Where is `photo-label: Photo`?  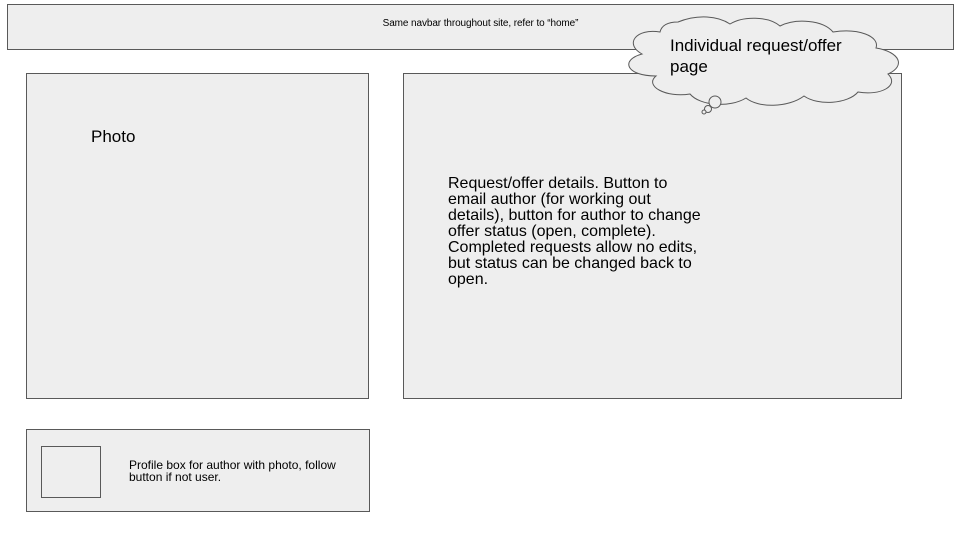 photo-label: Photo is located at coordinates (113, 136).